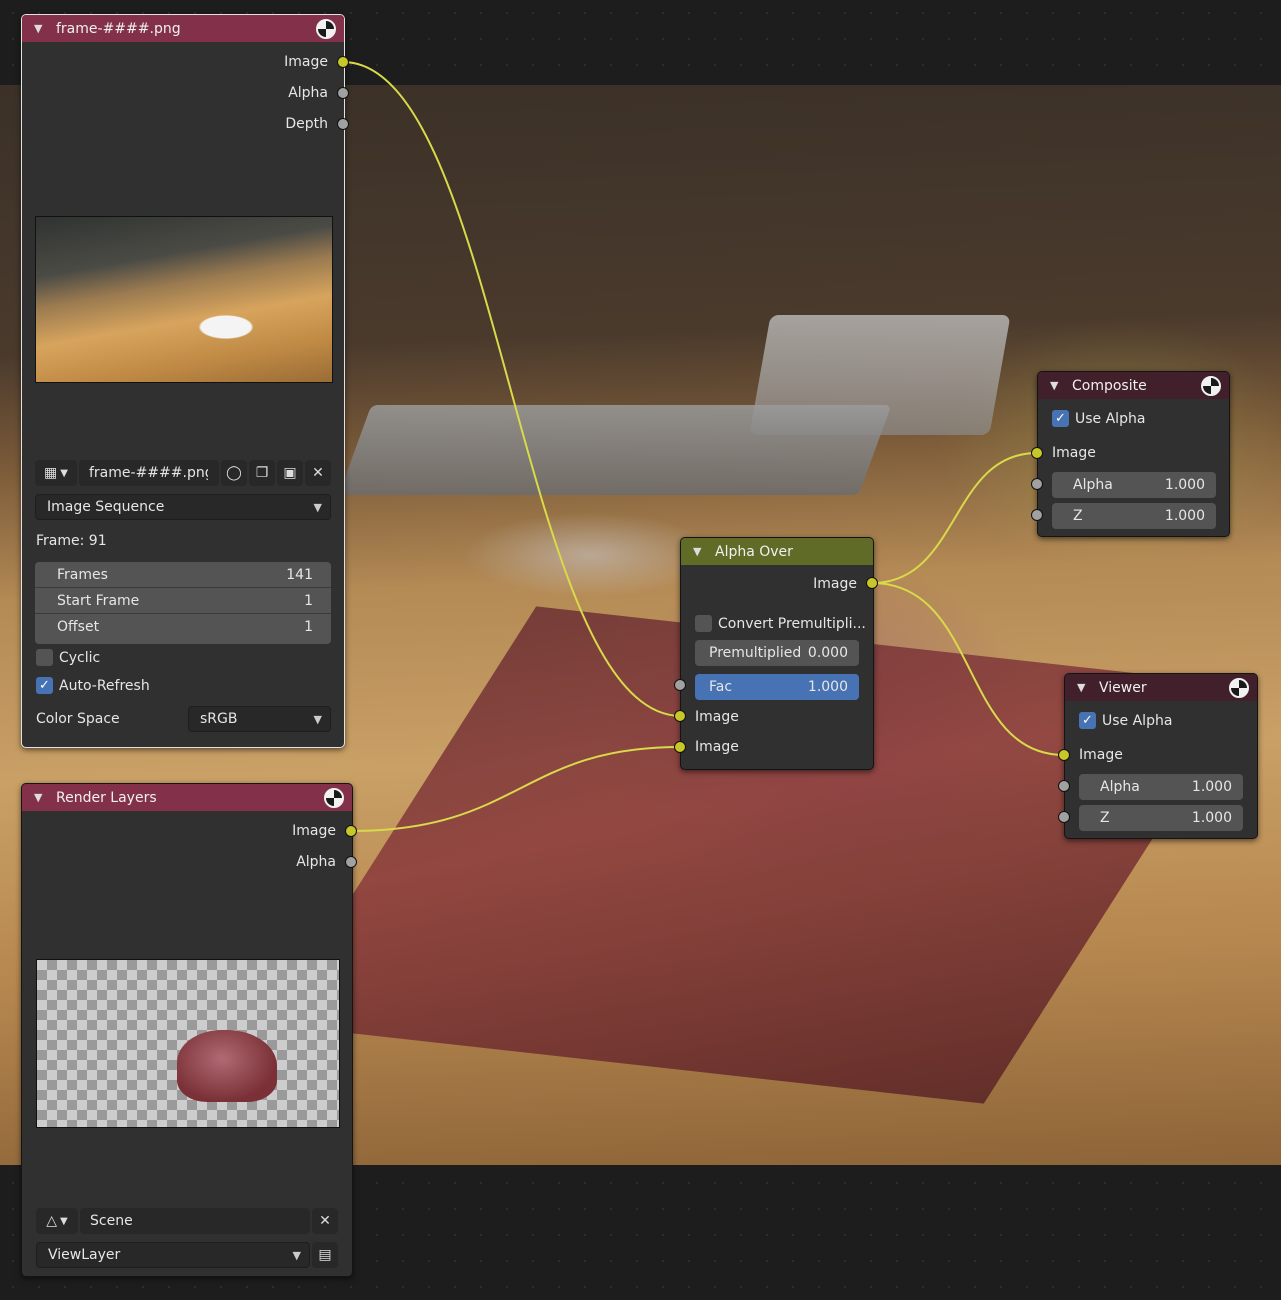 The height and width of the screenshot is (1300, 1281). I want to click on composite-title: Composite, so click(1109, 385).